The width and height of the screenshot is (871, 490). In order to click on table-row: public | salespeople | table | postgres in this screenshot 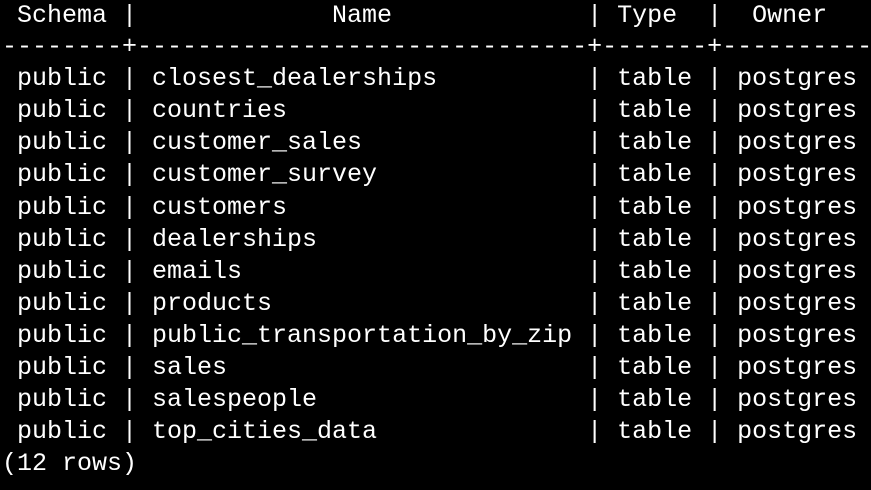, I will do `click(430, 400)`.